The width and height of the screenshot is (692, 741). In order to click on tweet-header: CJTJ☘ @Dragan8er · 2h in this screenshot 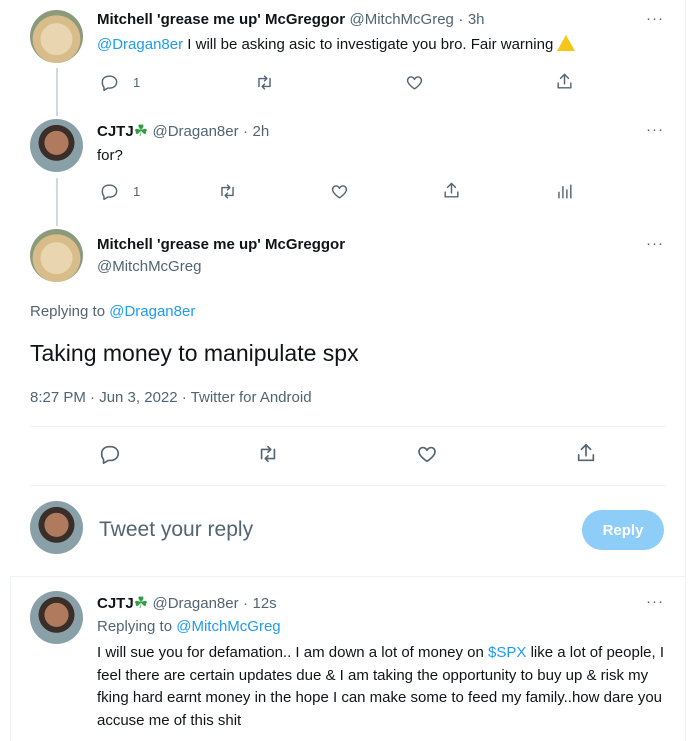, I will do `click(183, 131)`.